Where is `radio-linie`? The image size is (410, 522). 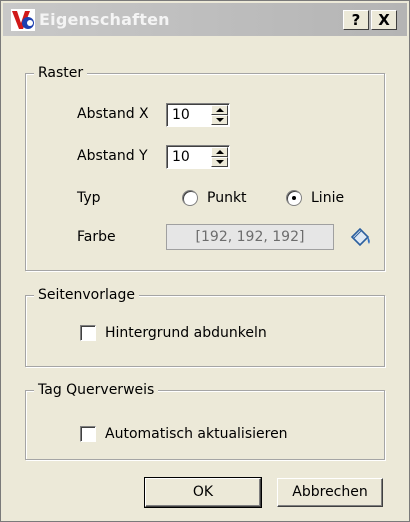 radio-linie is located at coordinates (294, 198).